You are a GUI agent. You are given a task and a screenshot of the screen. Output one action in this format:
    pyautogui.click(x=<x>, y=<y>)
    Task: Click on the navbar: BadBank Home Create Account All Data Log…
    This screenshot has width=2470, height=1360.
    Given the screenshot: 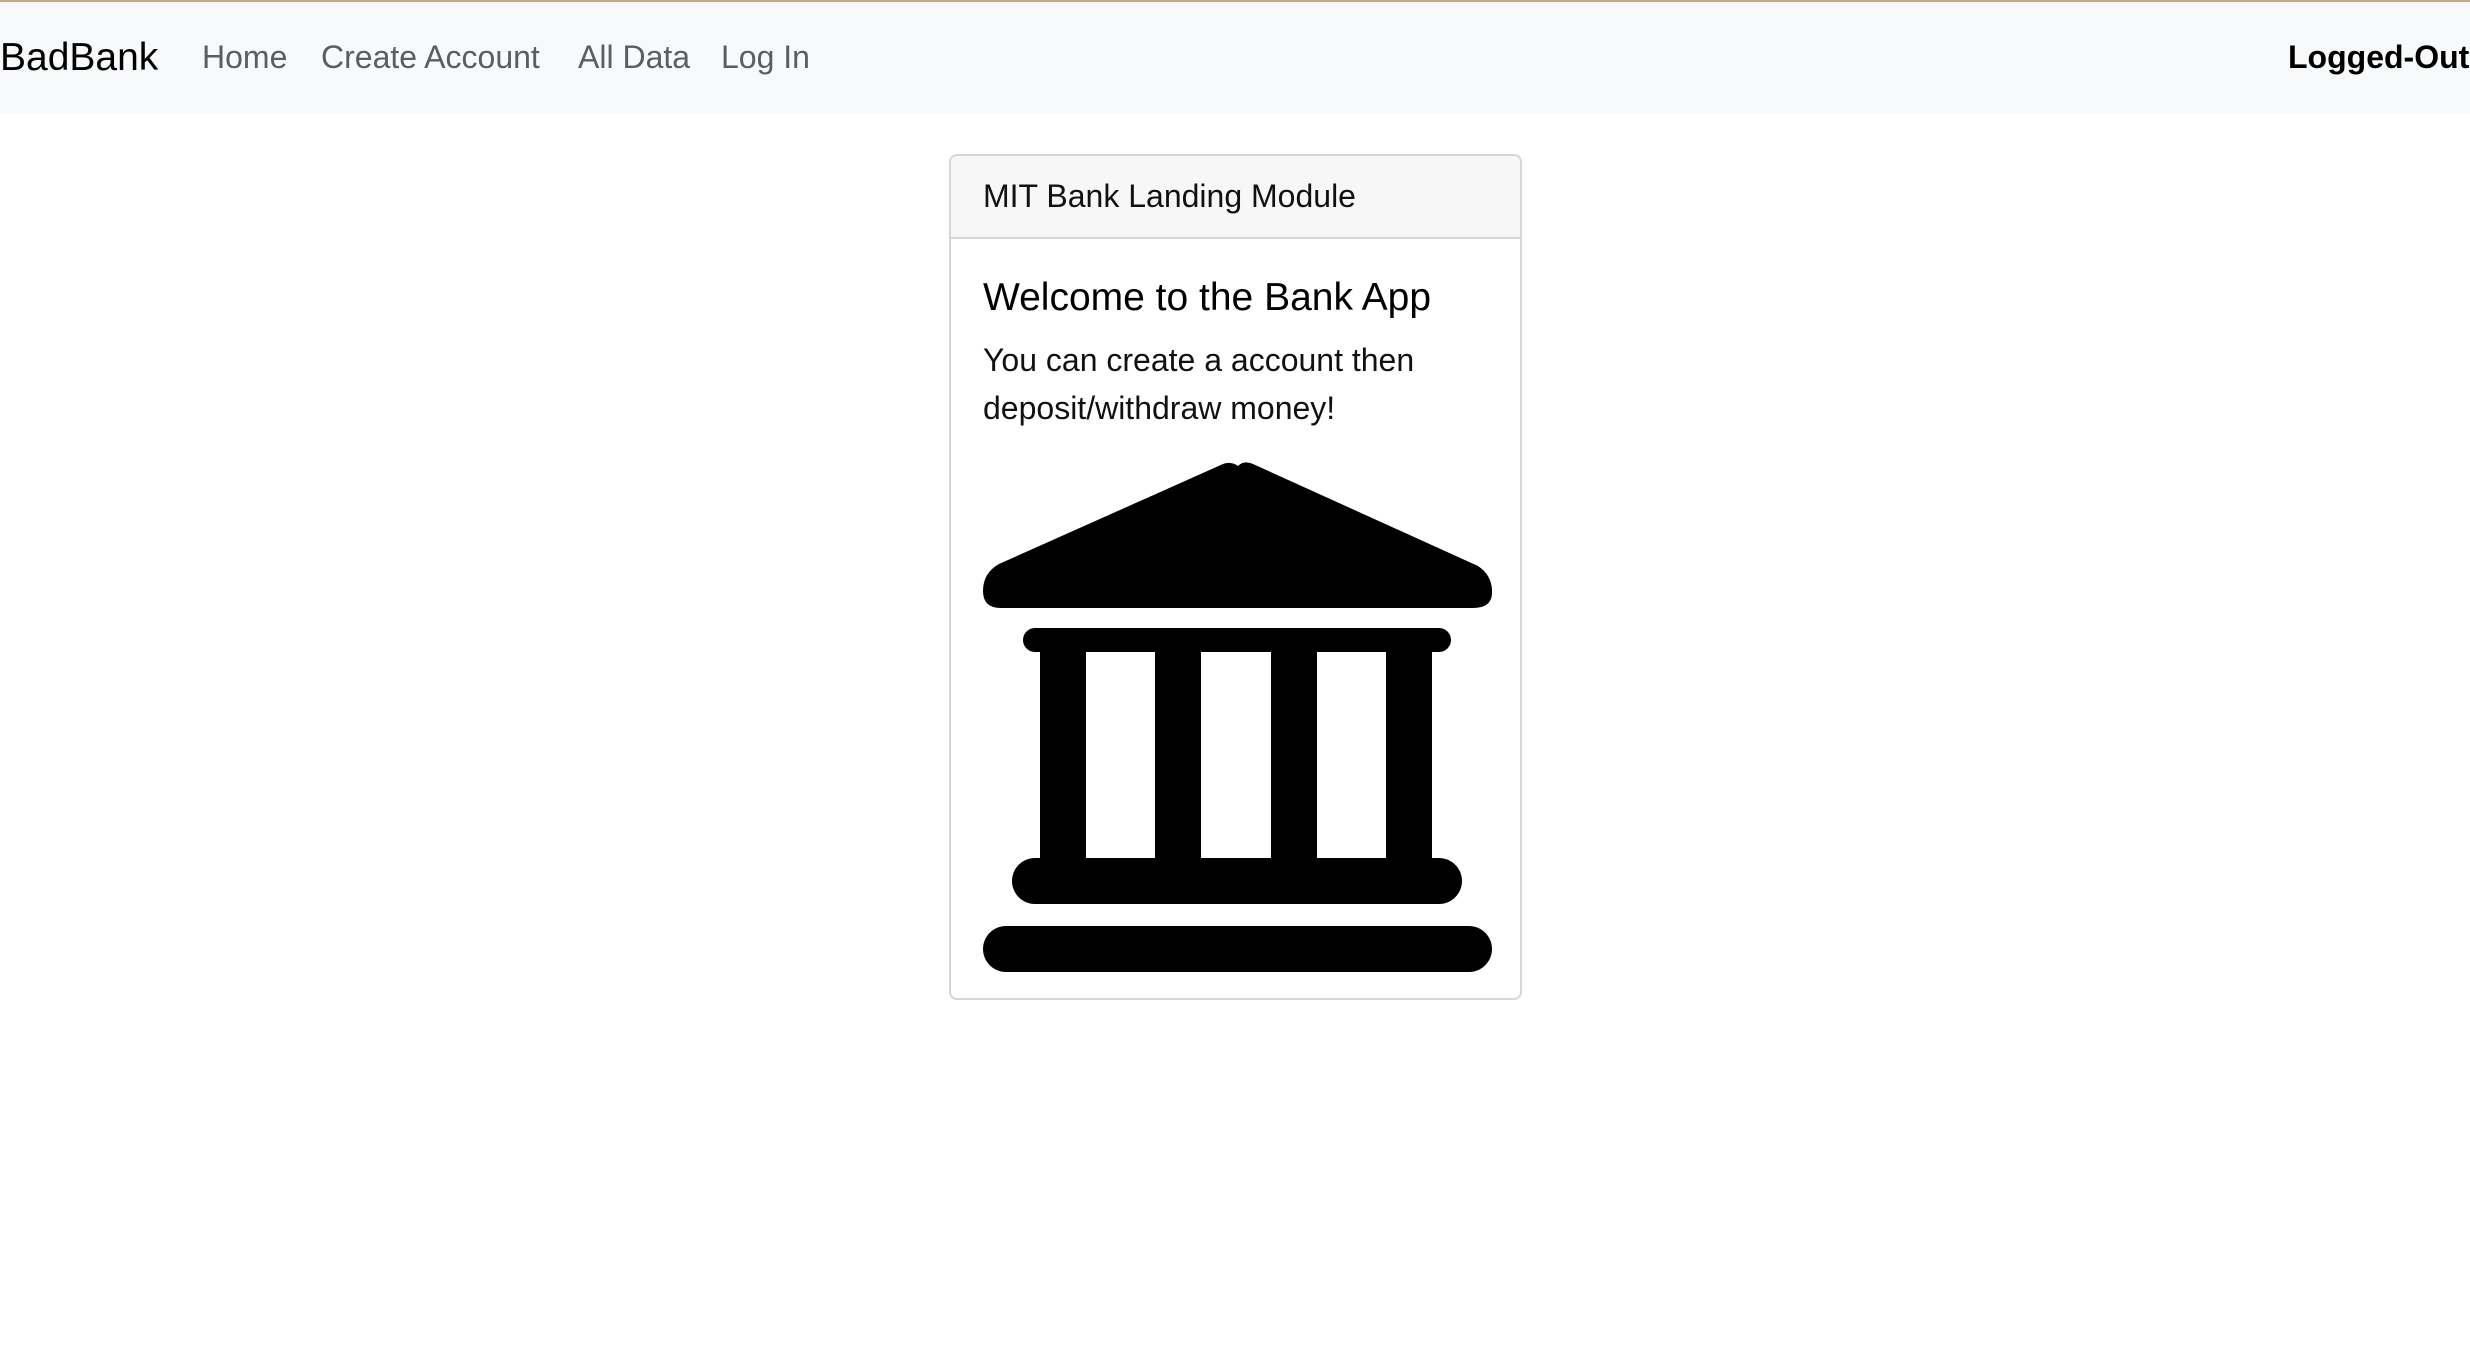 What is the action you would take?
    pyautogui.click(x=1235, y=57)
    